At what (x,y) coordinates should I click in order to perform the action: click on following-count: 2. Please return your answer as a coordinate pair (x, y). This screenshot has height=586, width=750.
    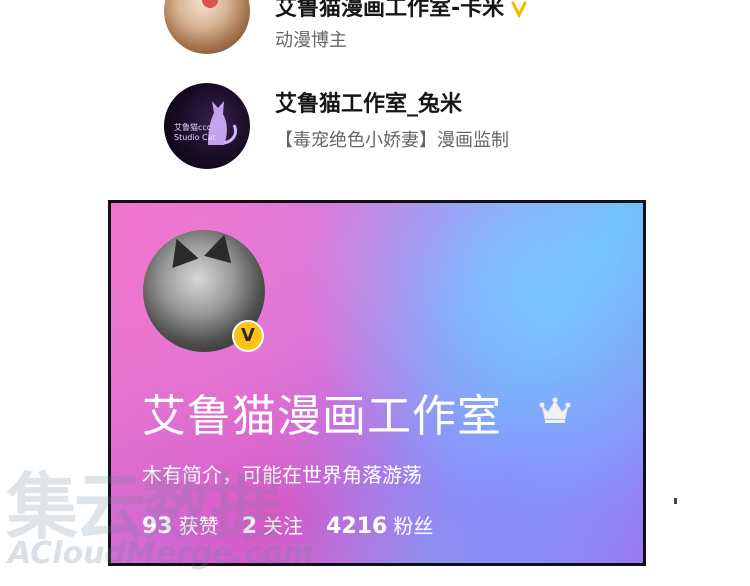
    Looking at the image, I should click on (249, 526).